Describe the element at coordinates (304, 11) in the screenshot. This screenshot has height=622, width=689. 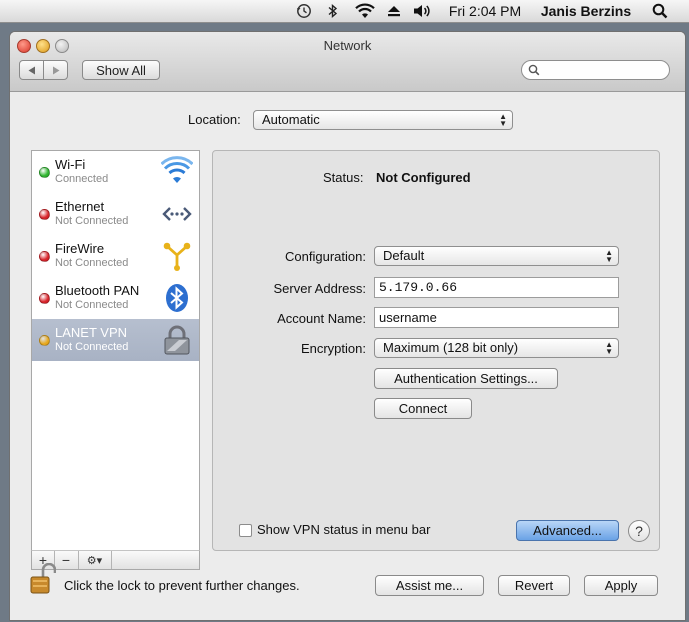
I see `time-machine-icon` at that location.